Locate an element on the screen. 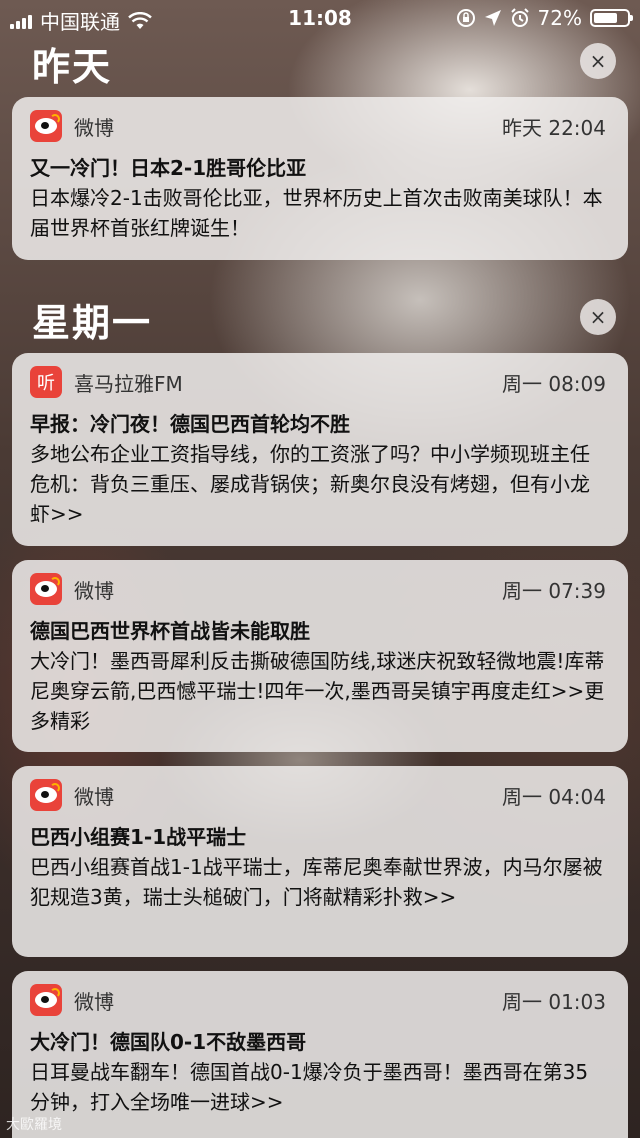 This screenshot has width=640, height=1138. battery-level is located at coordinates (605, 18).